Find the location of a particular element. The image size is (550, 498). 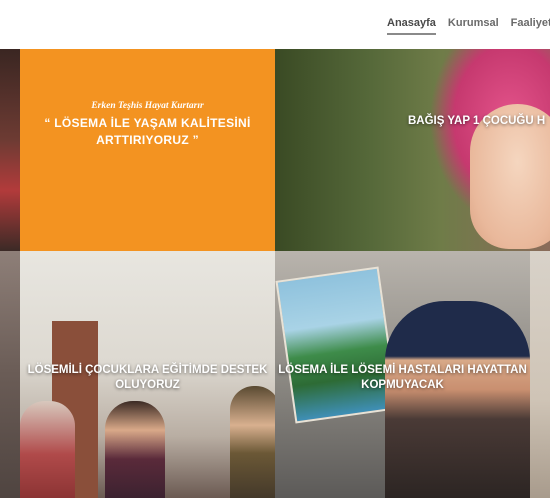

nav-item-kurumsal: Kurumsal is located at coordinates (473, 26).